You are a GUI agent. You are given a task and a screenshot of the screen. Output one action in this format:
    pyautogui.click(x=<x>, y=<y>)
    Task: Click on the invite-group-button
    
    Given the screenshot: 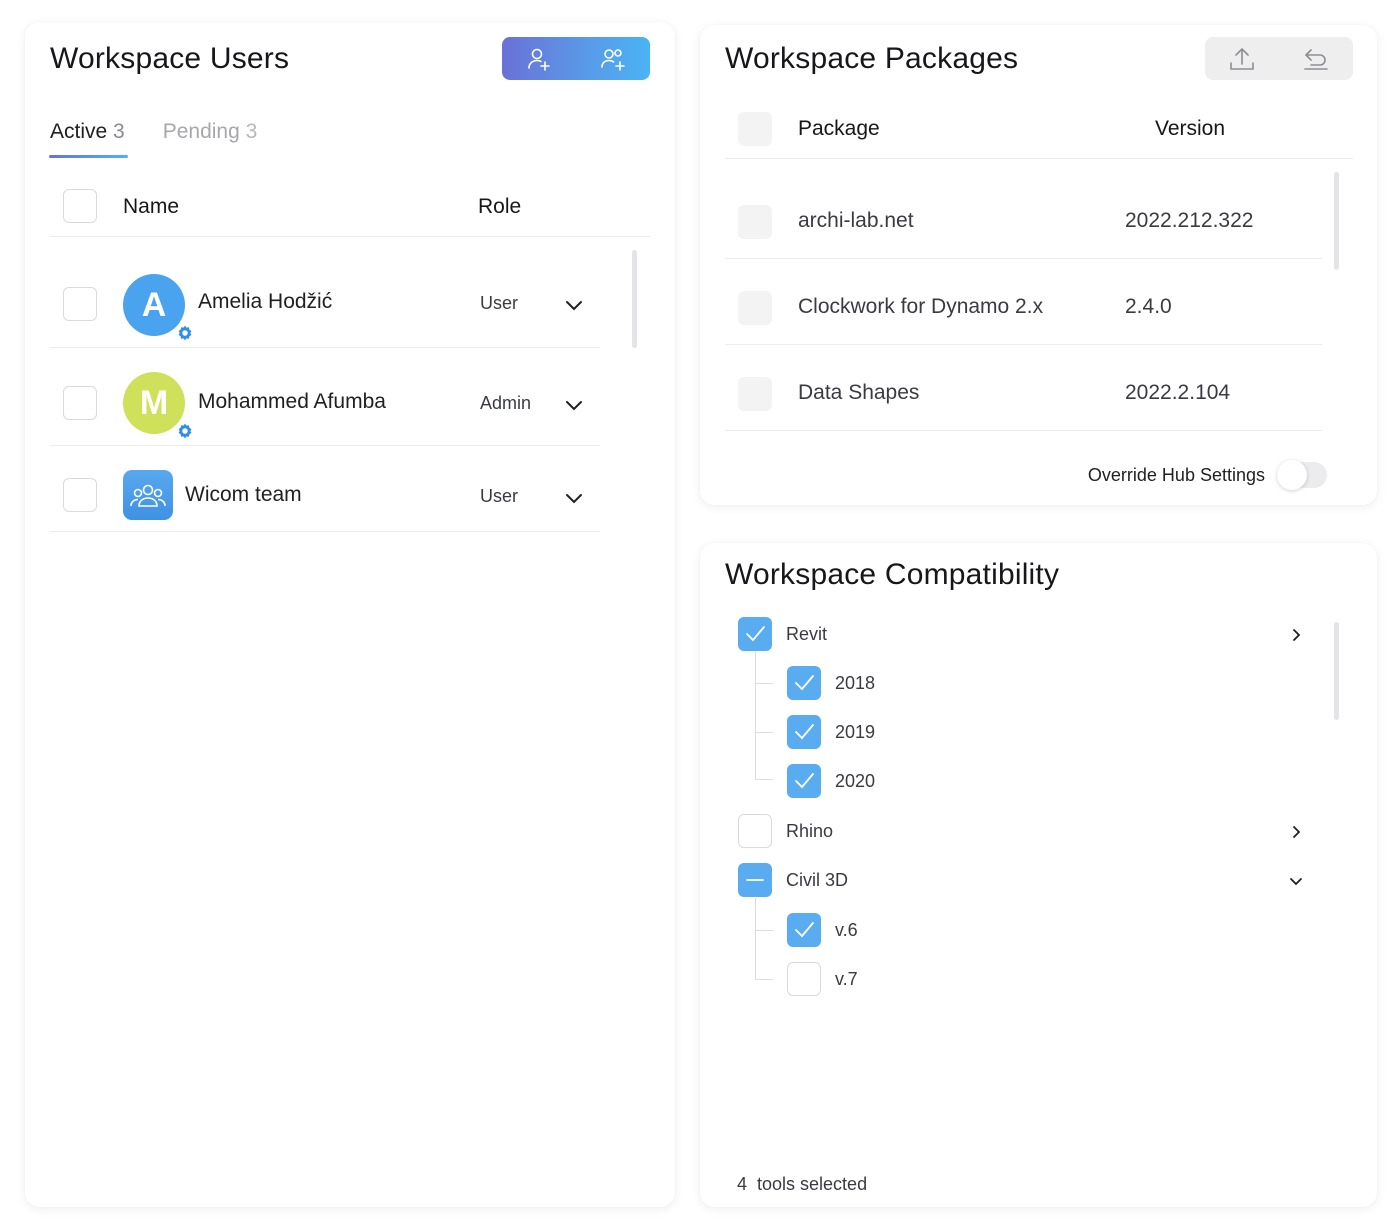 What is the action you would take?
    pyautogui.click(x=613, y=59)
    